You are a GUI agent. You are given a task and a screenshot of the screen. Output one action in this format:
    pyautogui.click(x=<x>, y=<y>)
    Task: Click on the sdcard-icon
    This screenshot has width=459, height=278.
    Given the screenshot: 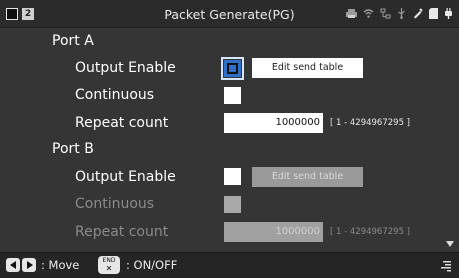 What is the action you would take?
    pyautogui.click(x=433, y=13)
    